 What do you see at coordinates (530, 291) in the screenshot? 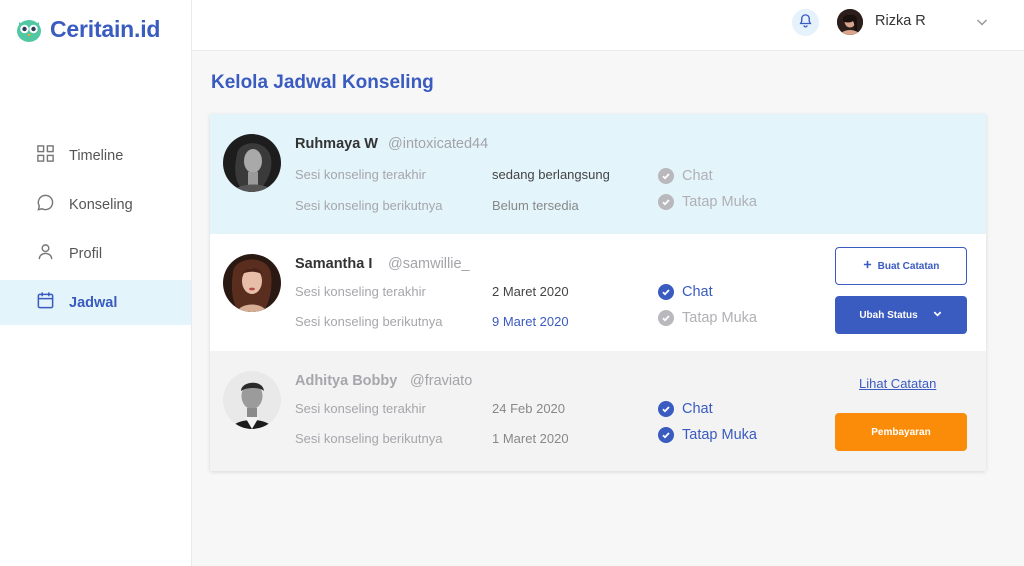
I see `last-session-value: 2 Maret 2020` at bounding box center [530, 291].